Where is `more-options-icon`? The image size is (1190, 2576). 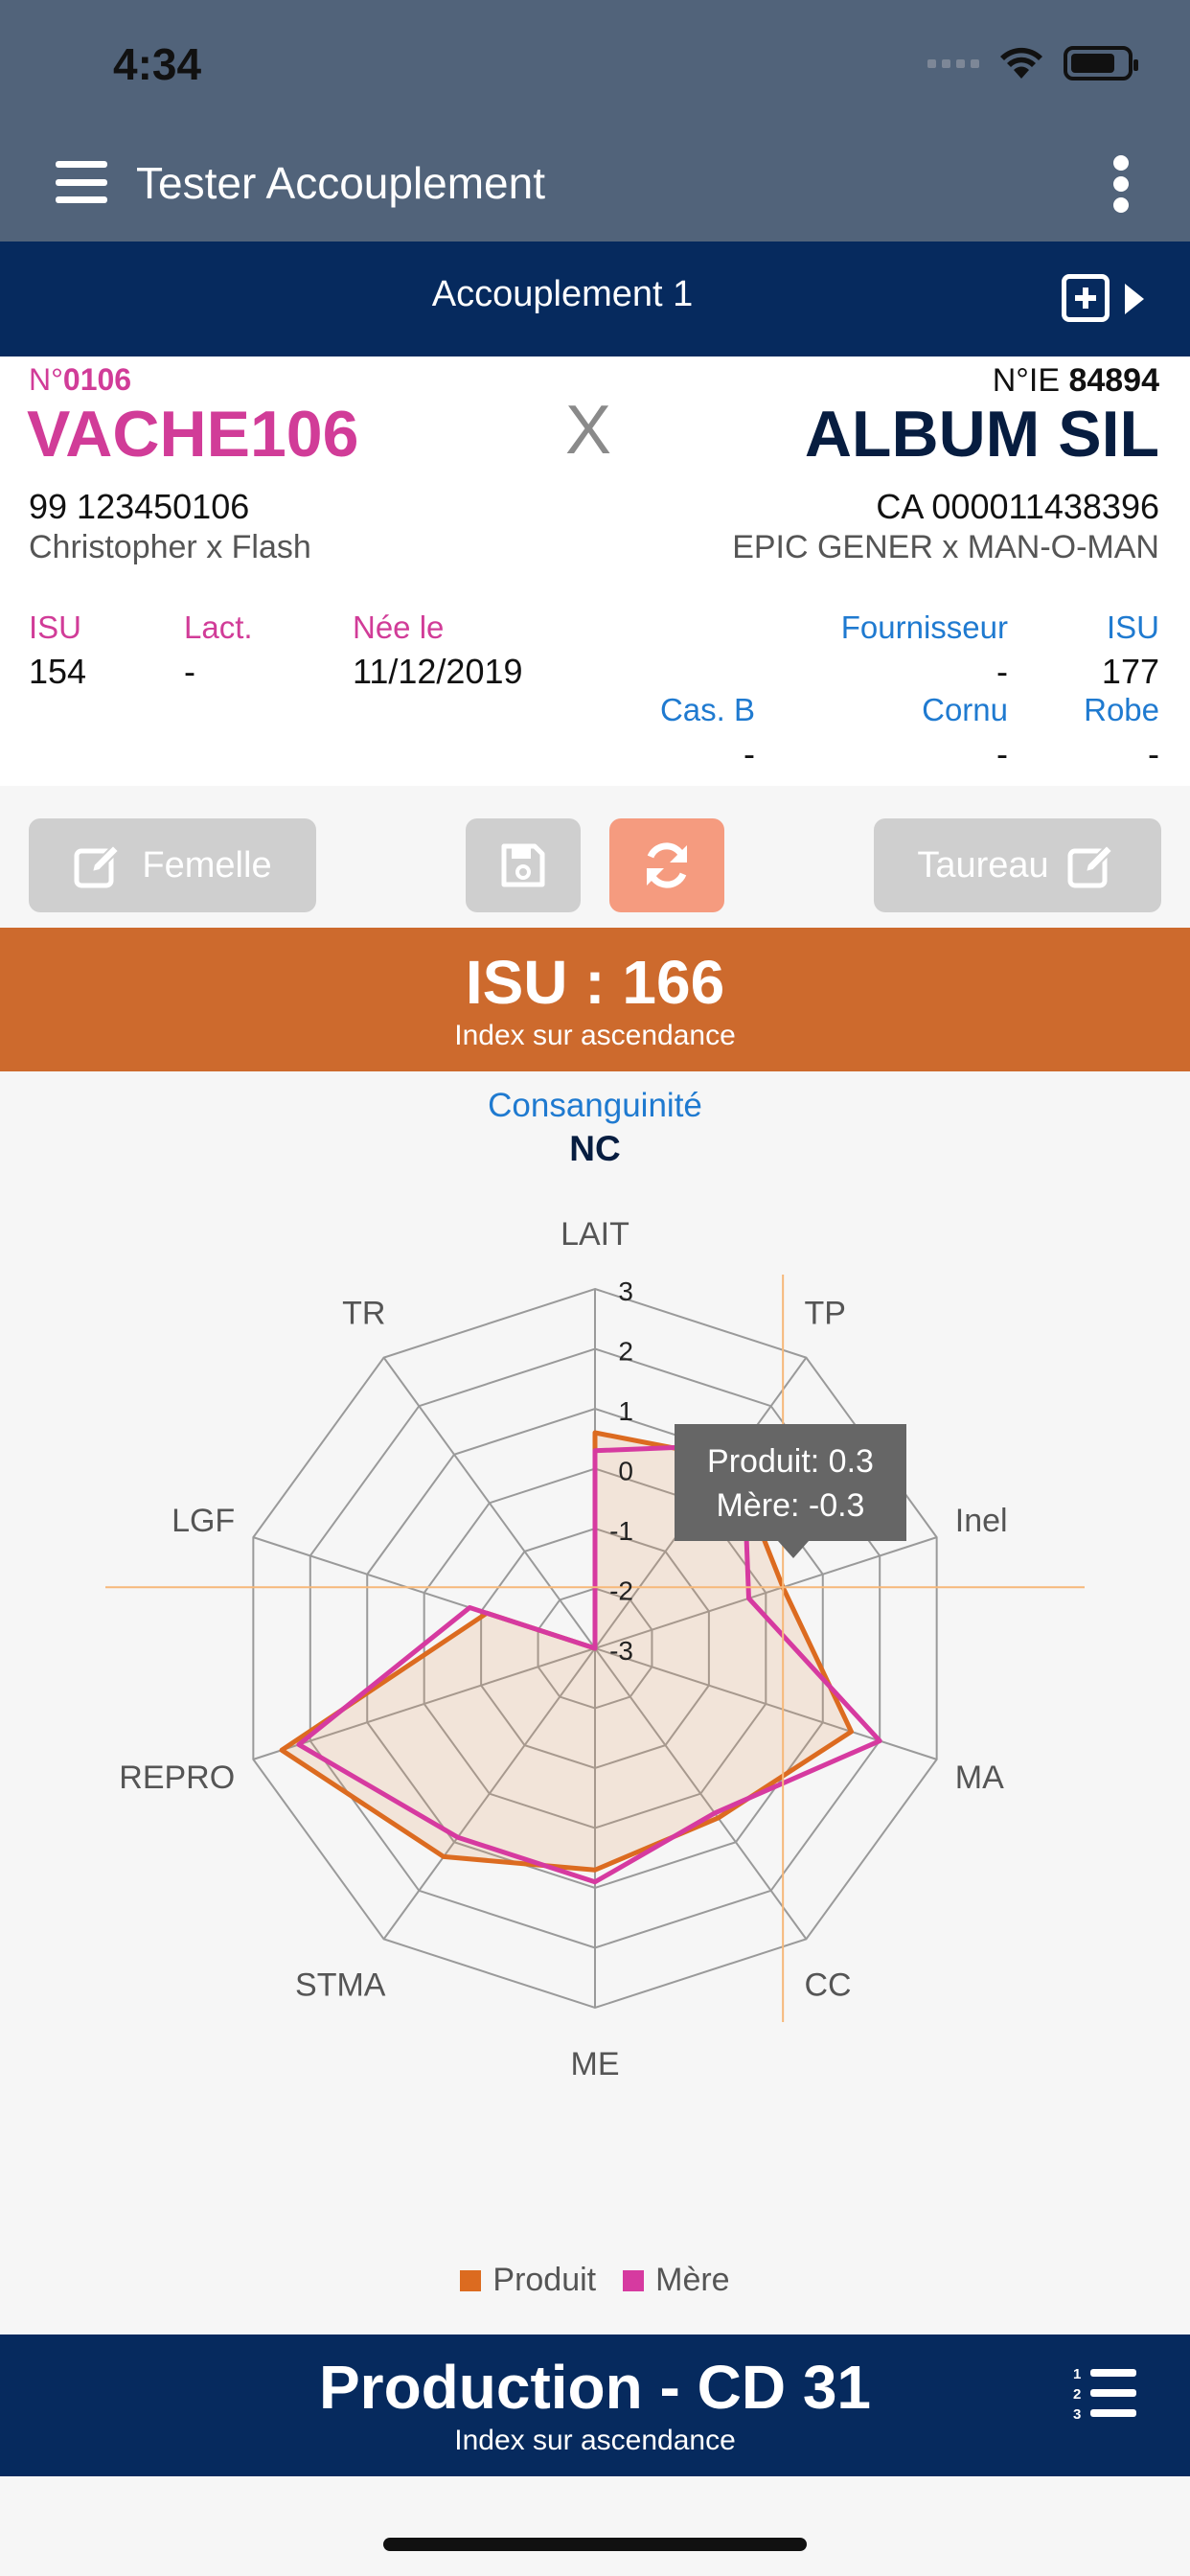
more-options-icon is located at coordinates (1122, 184).